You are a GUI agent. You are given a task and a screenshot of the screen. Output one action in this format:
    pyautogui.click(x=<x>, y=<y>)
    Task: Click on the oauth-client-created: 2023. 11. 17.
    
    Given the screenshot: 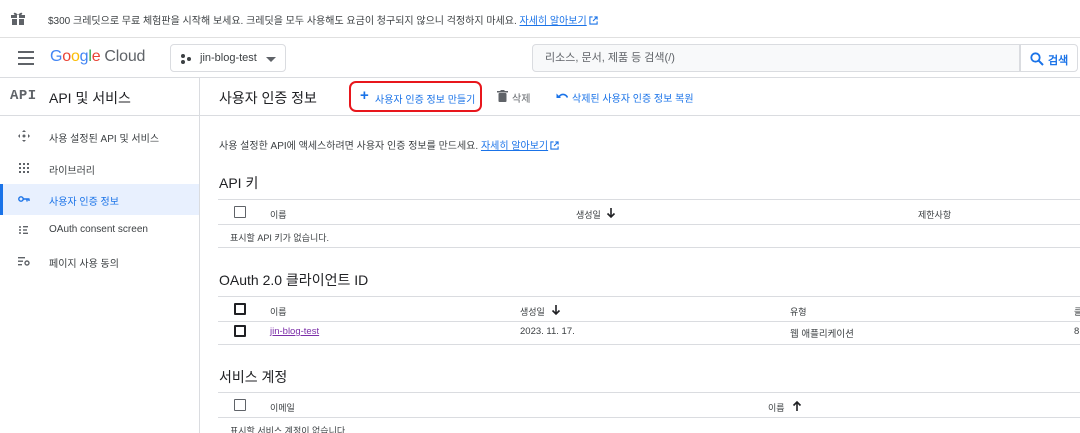 What is the action you would take?
    pyautogui.click(x=547, y=331)
    